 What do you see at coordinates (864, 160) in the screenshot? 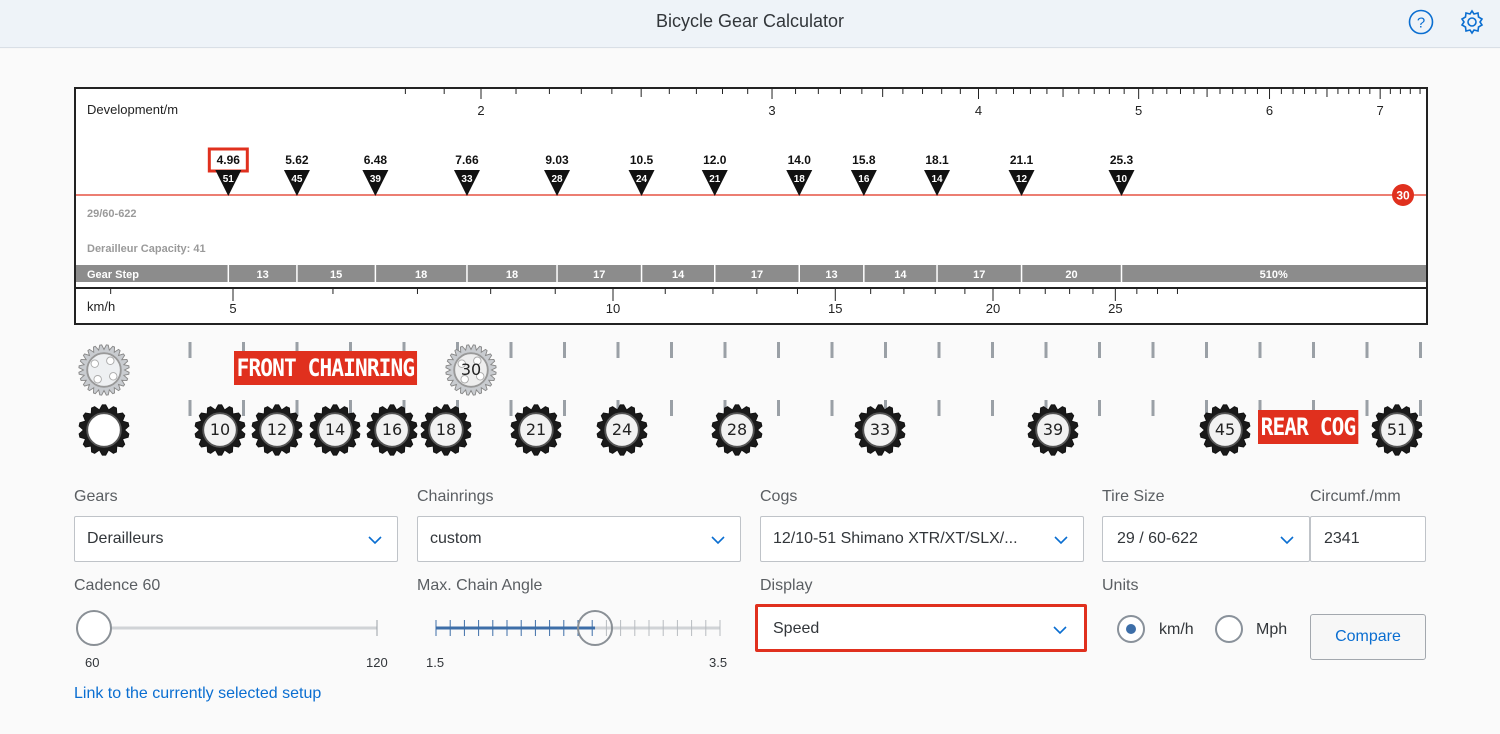
I see `gear-speed-label: 15.8` at bounding box center [864, 160].